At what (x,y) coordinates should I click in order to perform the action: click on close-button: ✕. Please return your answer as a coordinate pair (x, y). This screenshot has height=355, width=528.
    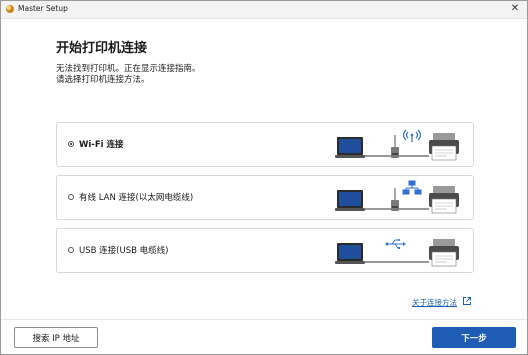
    Looking at the image, I should click on (515, 9).